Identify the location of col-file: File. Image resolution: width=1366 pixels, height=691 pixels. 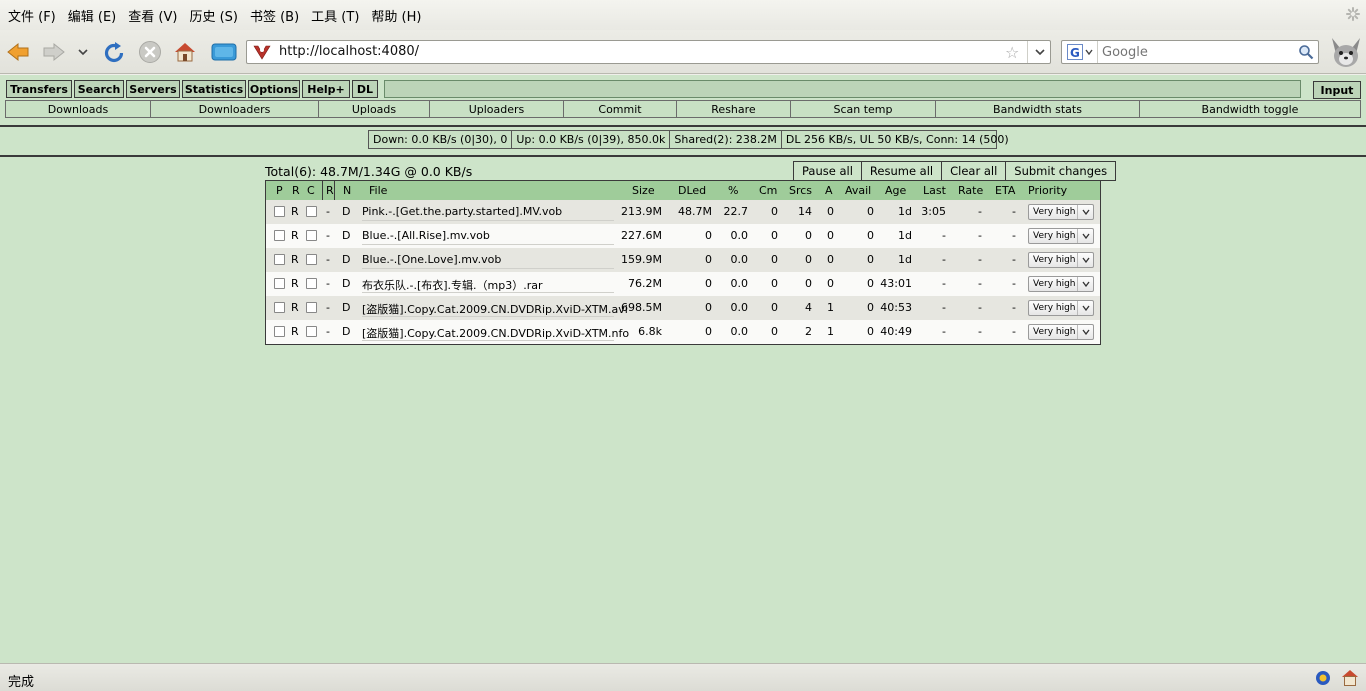
(378, 190).